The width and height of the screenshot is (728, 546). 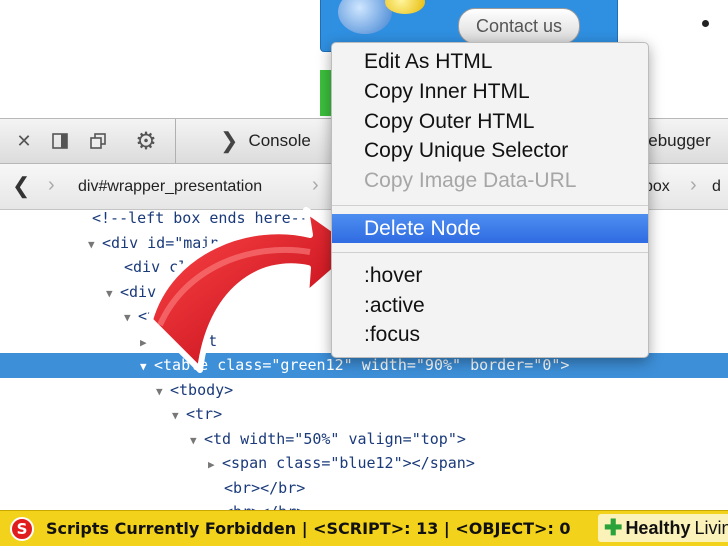 I want to click on markup-node-text: <br></br>, so click(x=265, y=487).